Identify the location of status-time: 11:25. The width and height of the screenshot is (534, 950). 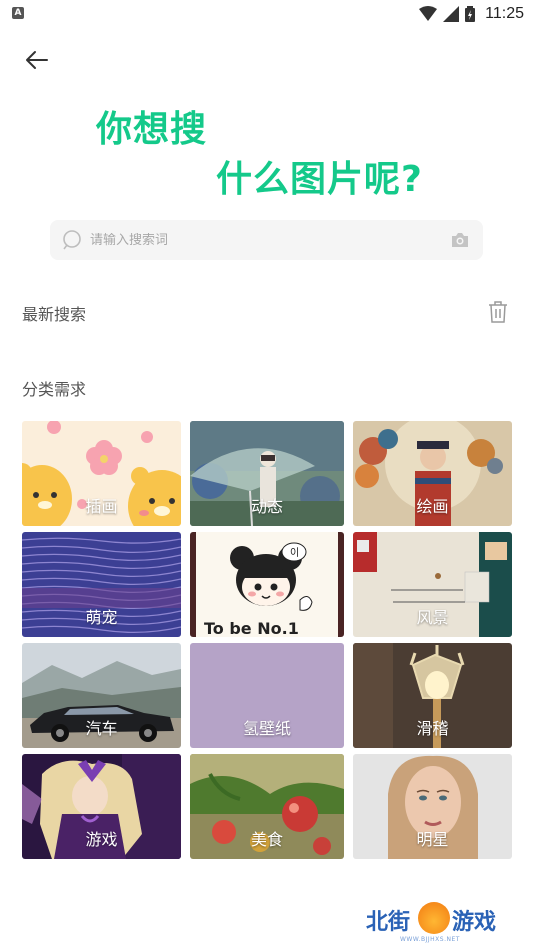
(504, 13).